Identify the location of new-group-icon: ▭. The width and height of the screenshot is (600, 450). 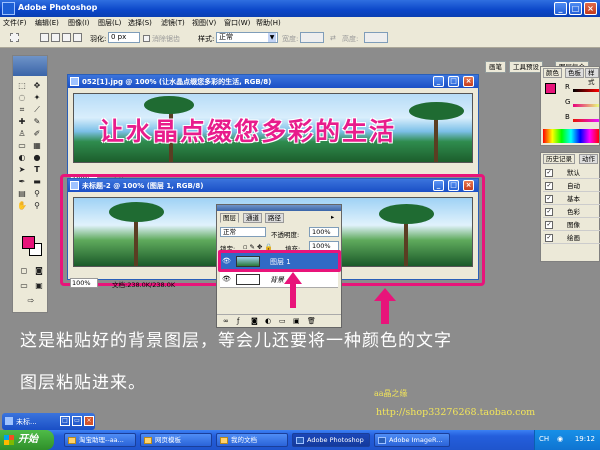
(282, 321).